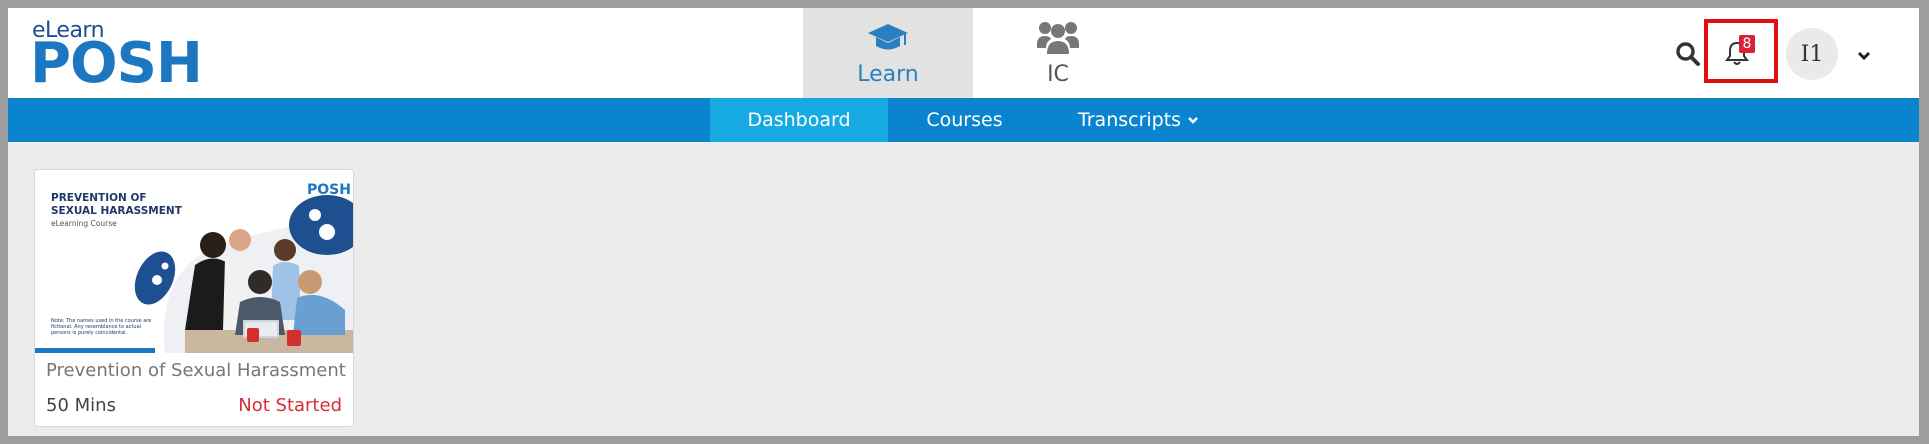  I want to click on elearn-posh-logo: eLearn POSH, so click(125, 54).